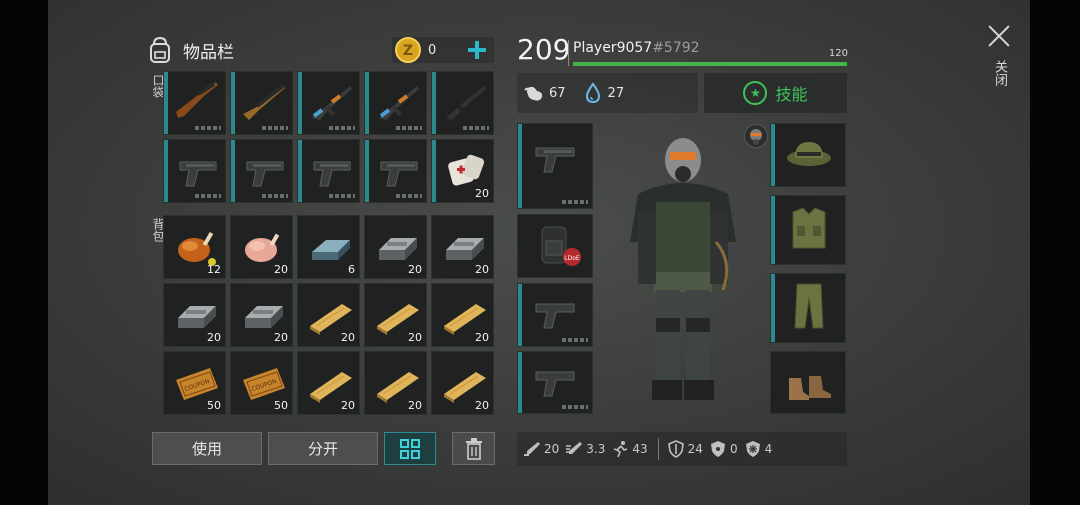 This screenshot has width=1080, height=505. I want to click on tactical-vest-icon, so click(809, 228).